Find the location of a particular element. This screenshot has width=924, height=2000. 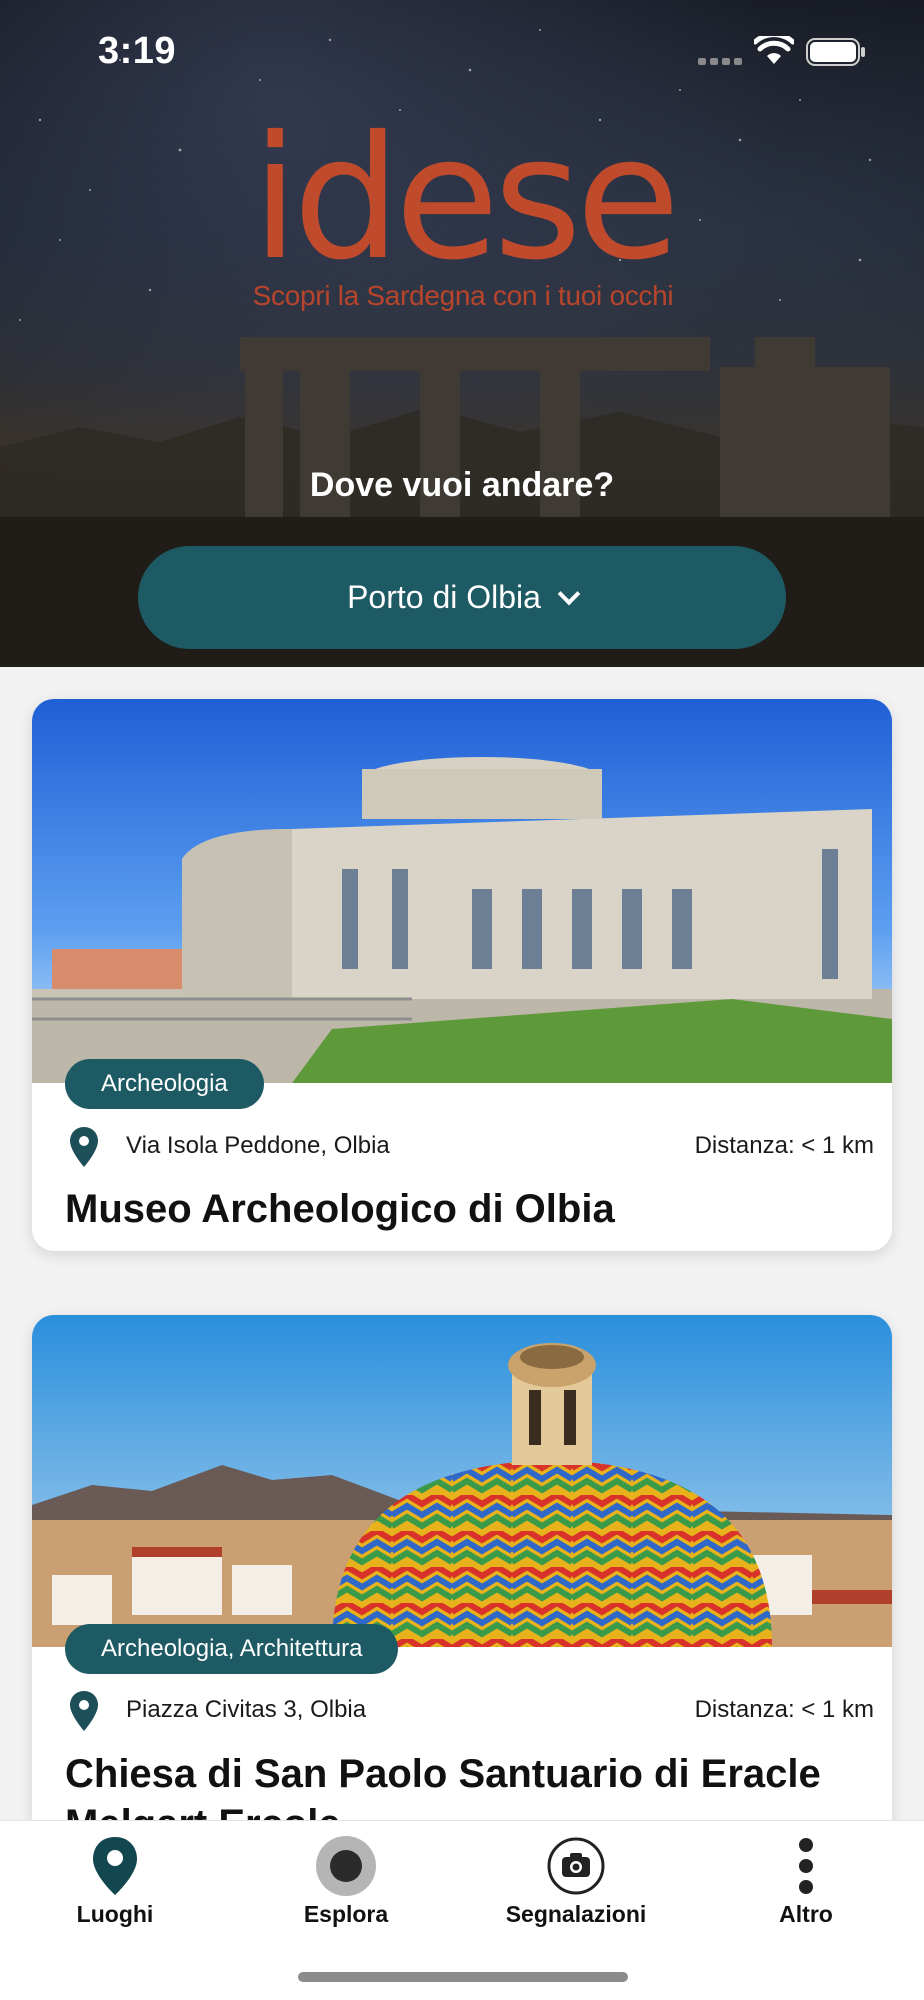

location-dropdown: Porto di Olbia is located at coordinates (462, 597).